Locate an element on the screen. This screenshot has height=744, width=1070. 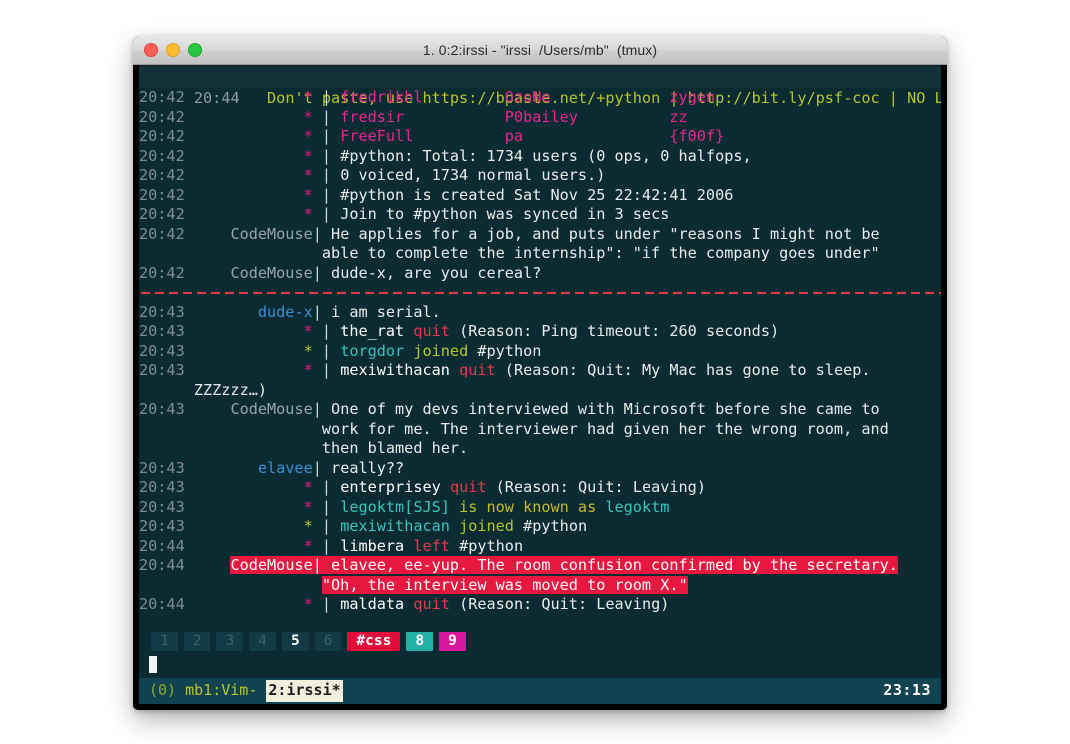
maximize-window-button is located at coordinates (195, 50).